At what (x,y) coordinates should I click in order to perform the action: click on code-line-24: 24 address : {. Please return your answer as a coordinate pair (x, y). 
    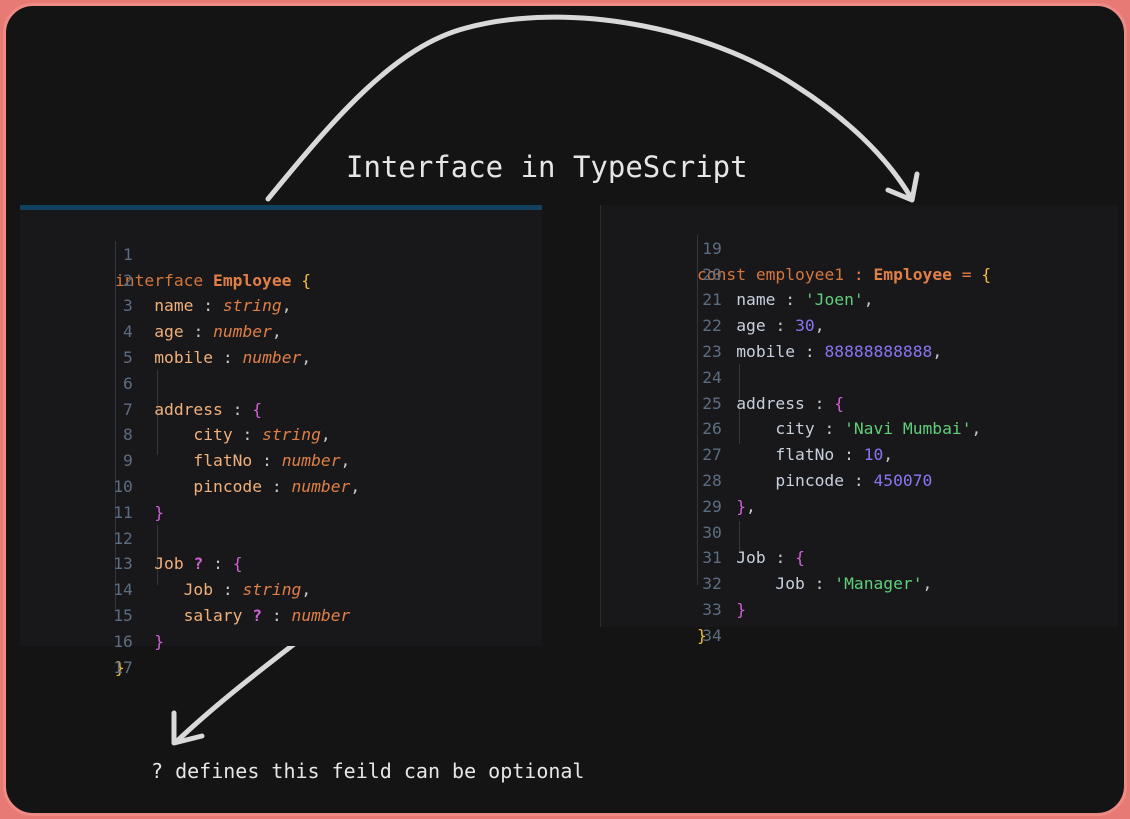
    Looking at the image, I should click on (859, 376).